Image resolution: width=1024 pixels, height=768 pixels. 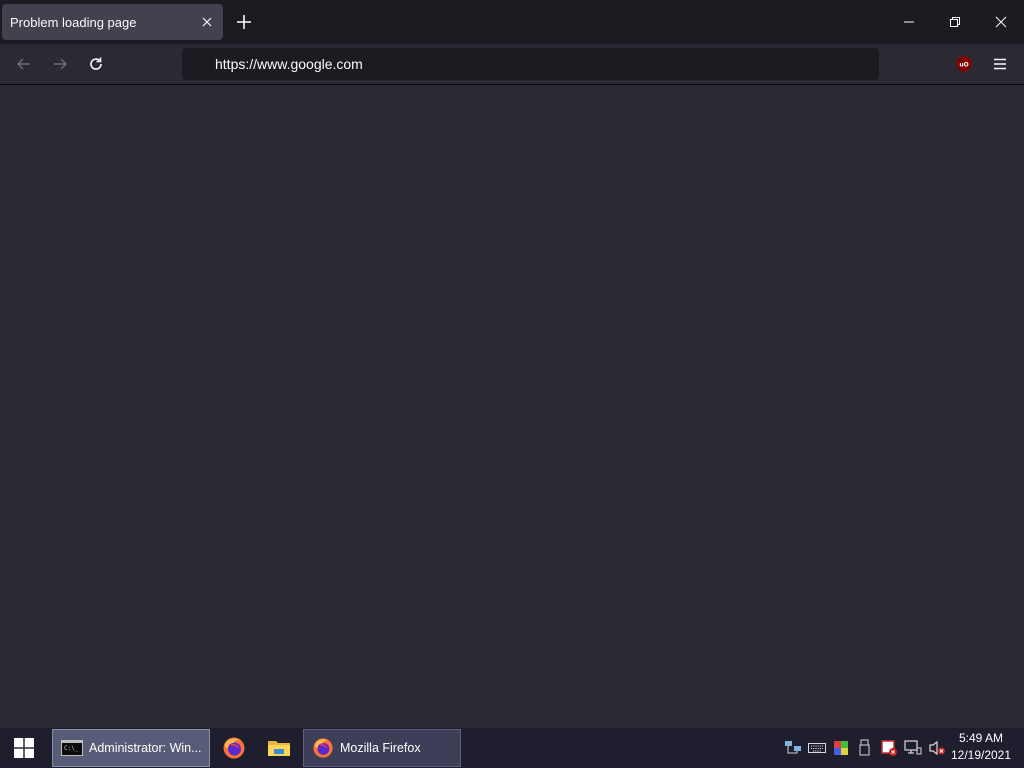 I want to click on forward-arrow-icon, so click(x=60, y=64).